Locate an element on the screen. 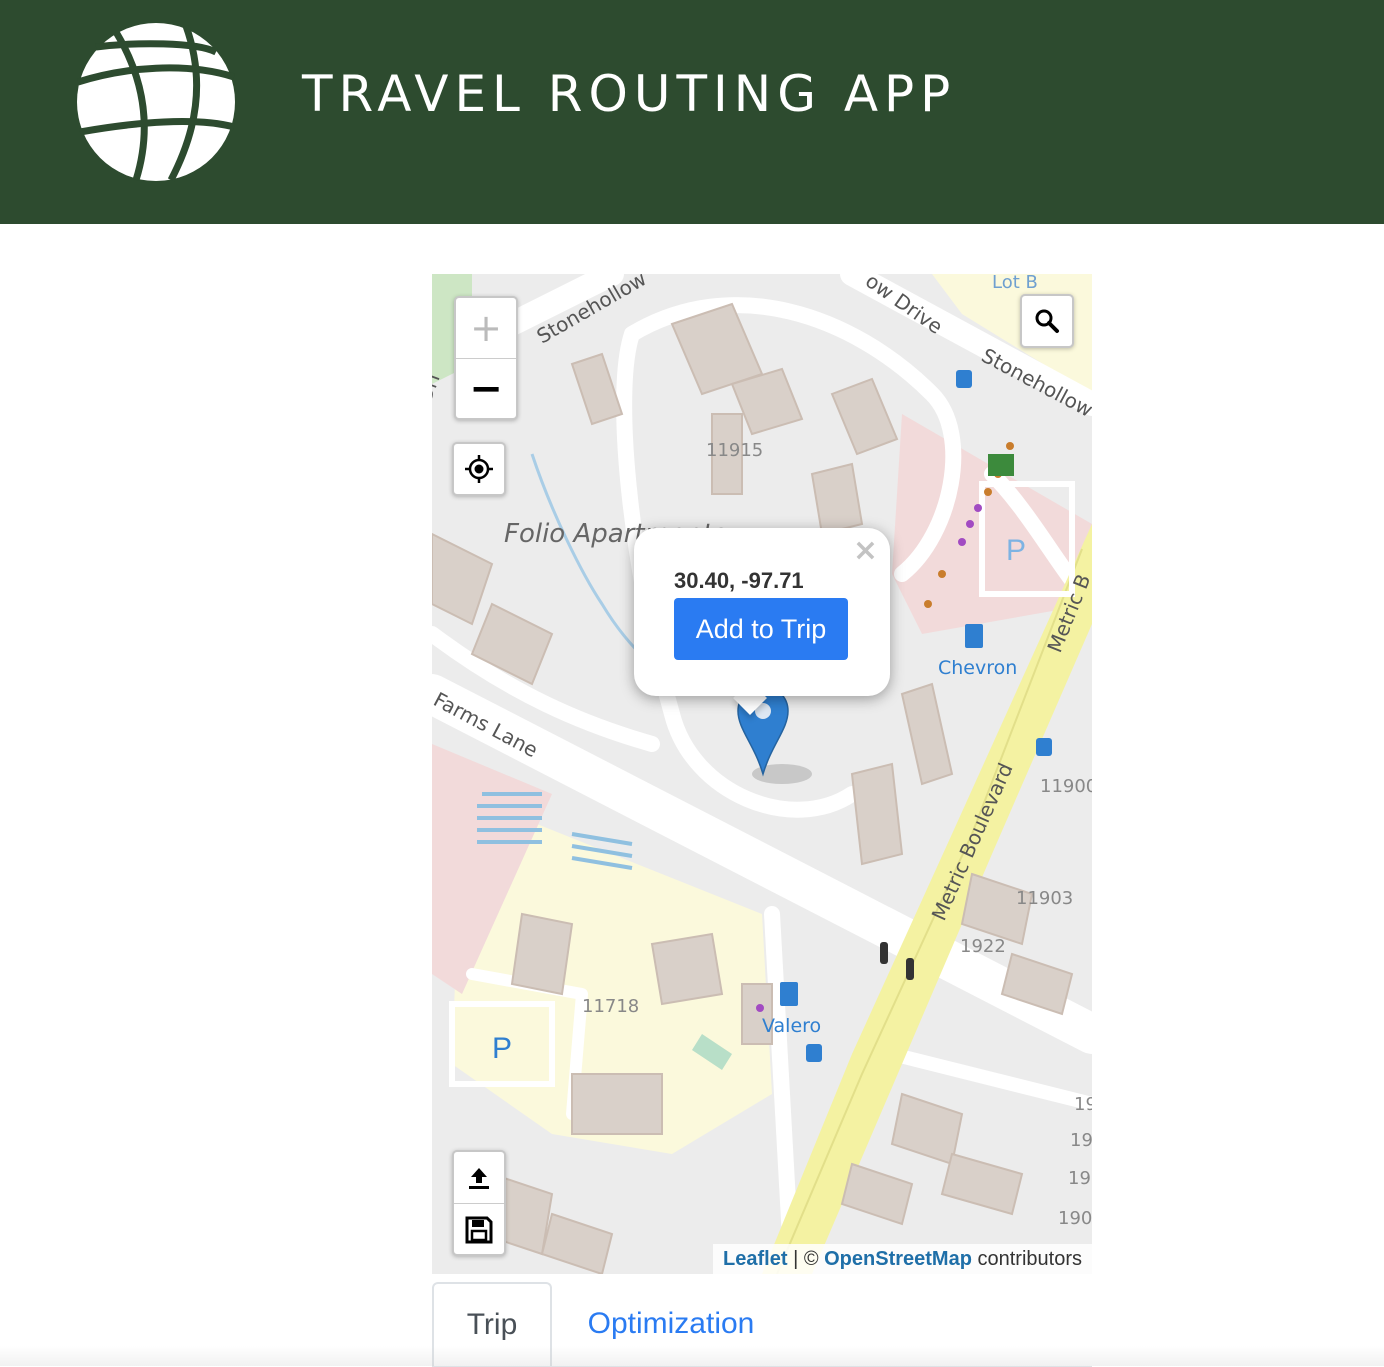 The width and height of the screenshot is (1384, 1367). zoom-in-button: + is located at coordinates (486, 328).